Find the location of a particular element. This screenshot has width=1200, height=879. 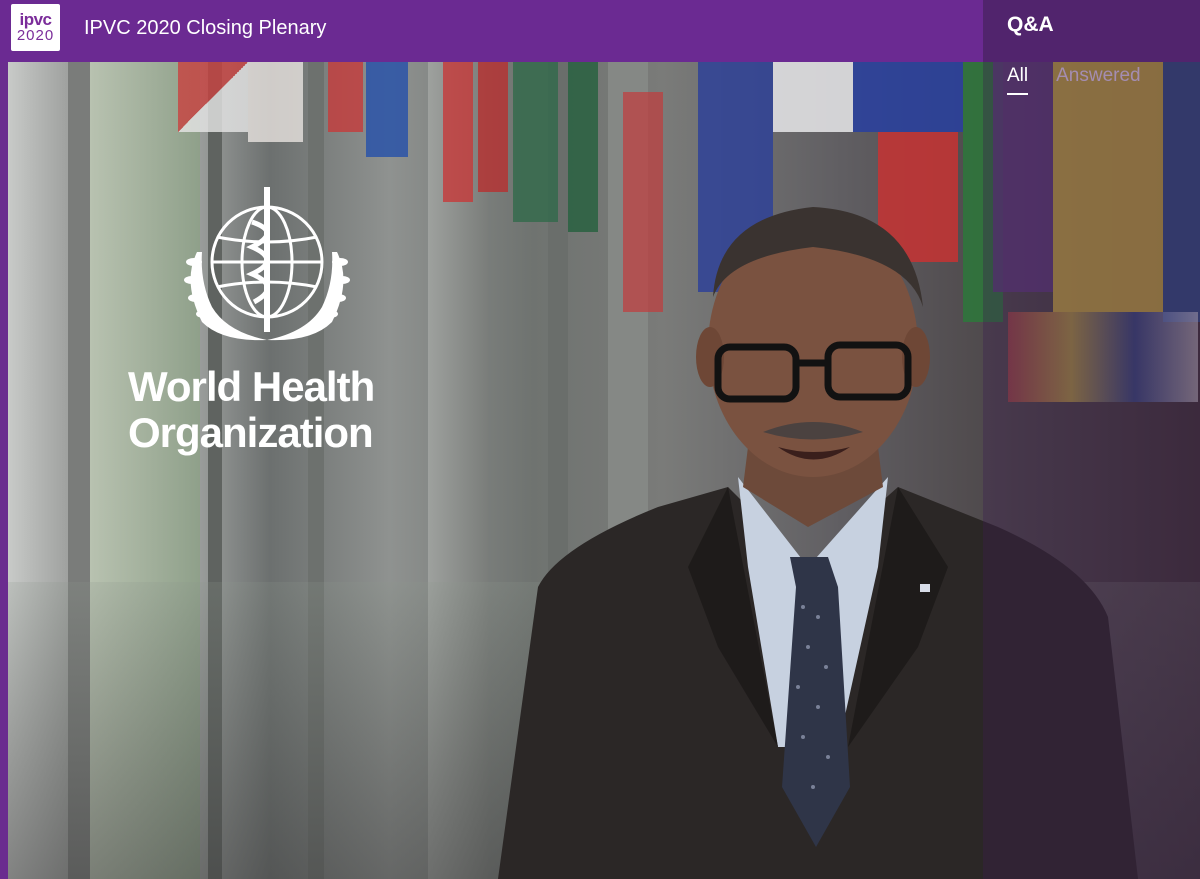

who-name: World Health Organization is located at coordinates (251, 409).